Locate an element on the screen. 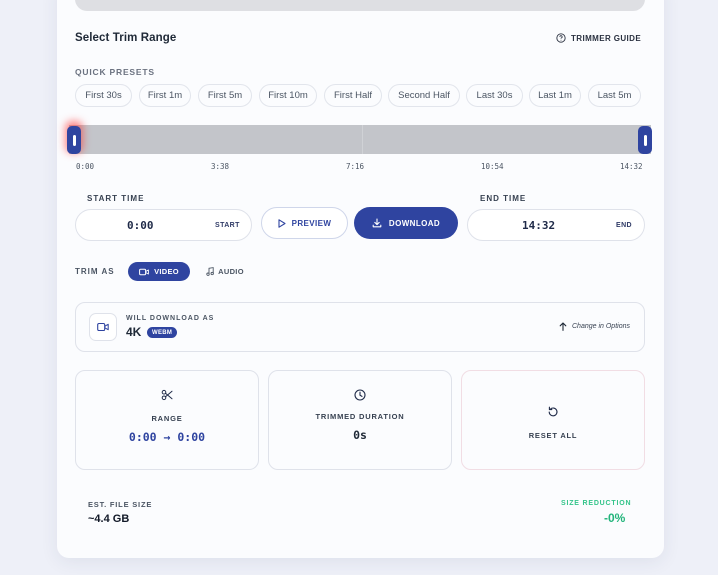  download-button: DOWNLOAD is located at coordinates (406, 223).